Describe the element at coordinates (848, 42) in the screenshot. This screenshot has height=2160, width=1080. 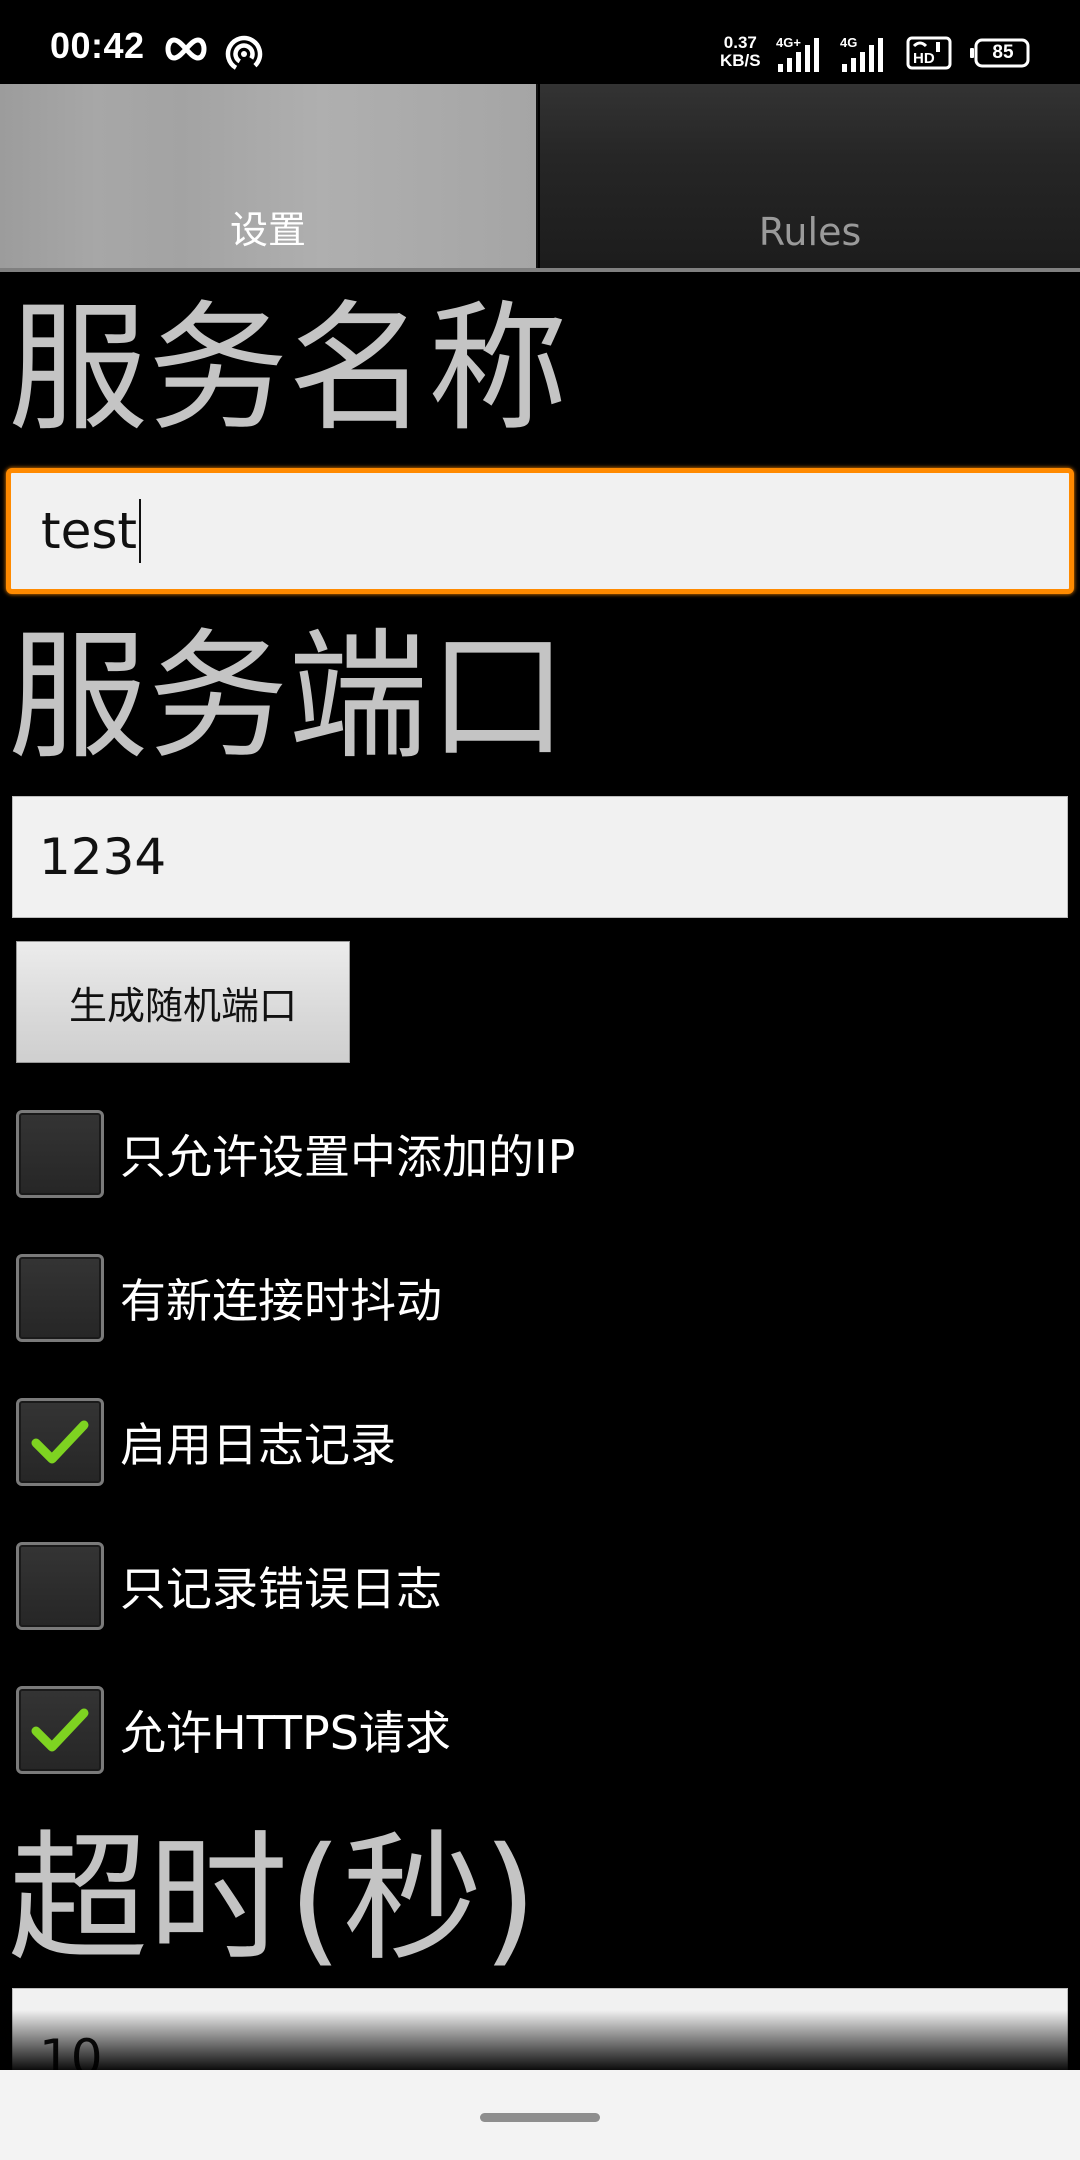
I see `signal2-label: 4G` at that location.